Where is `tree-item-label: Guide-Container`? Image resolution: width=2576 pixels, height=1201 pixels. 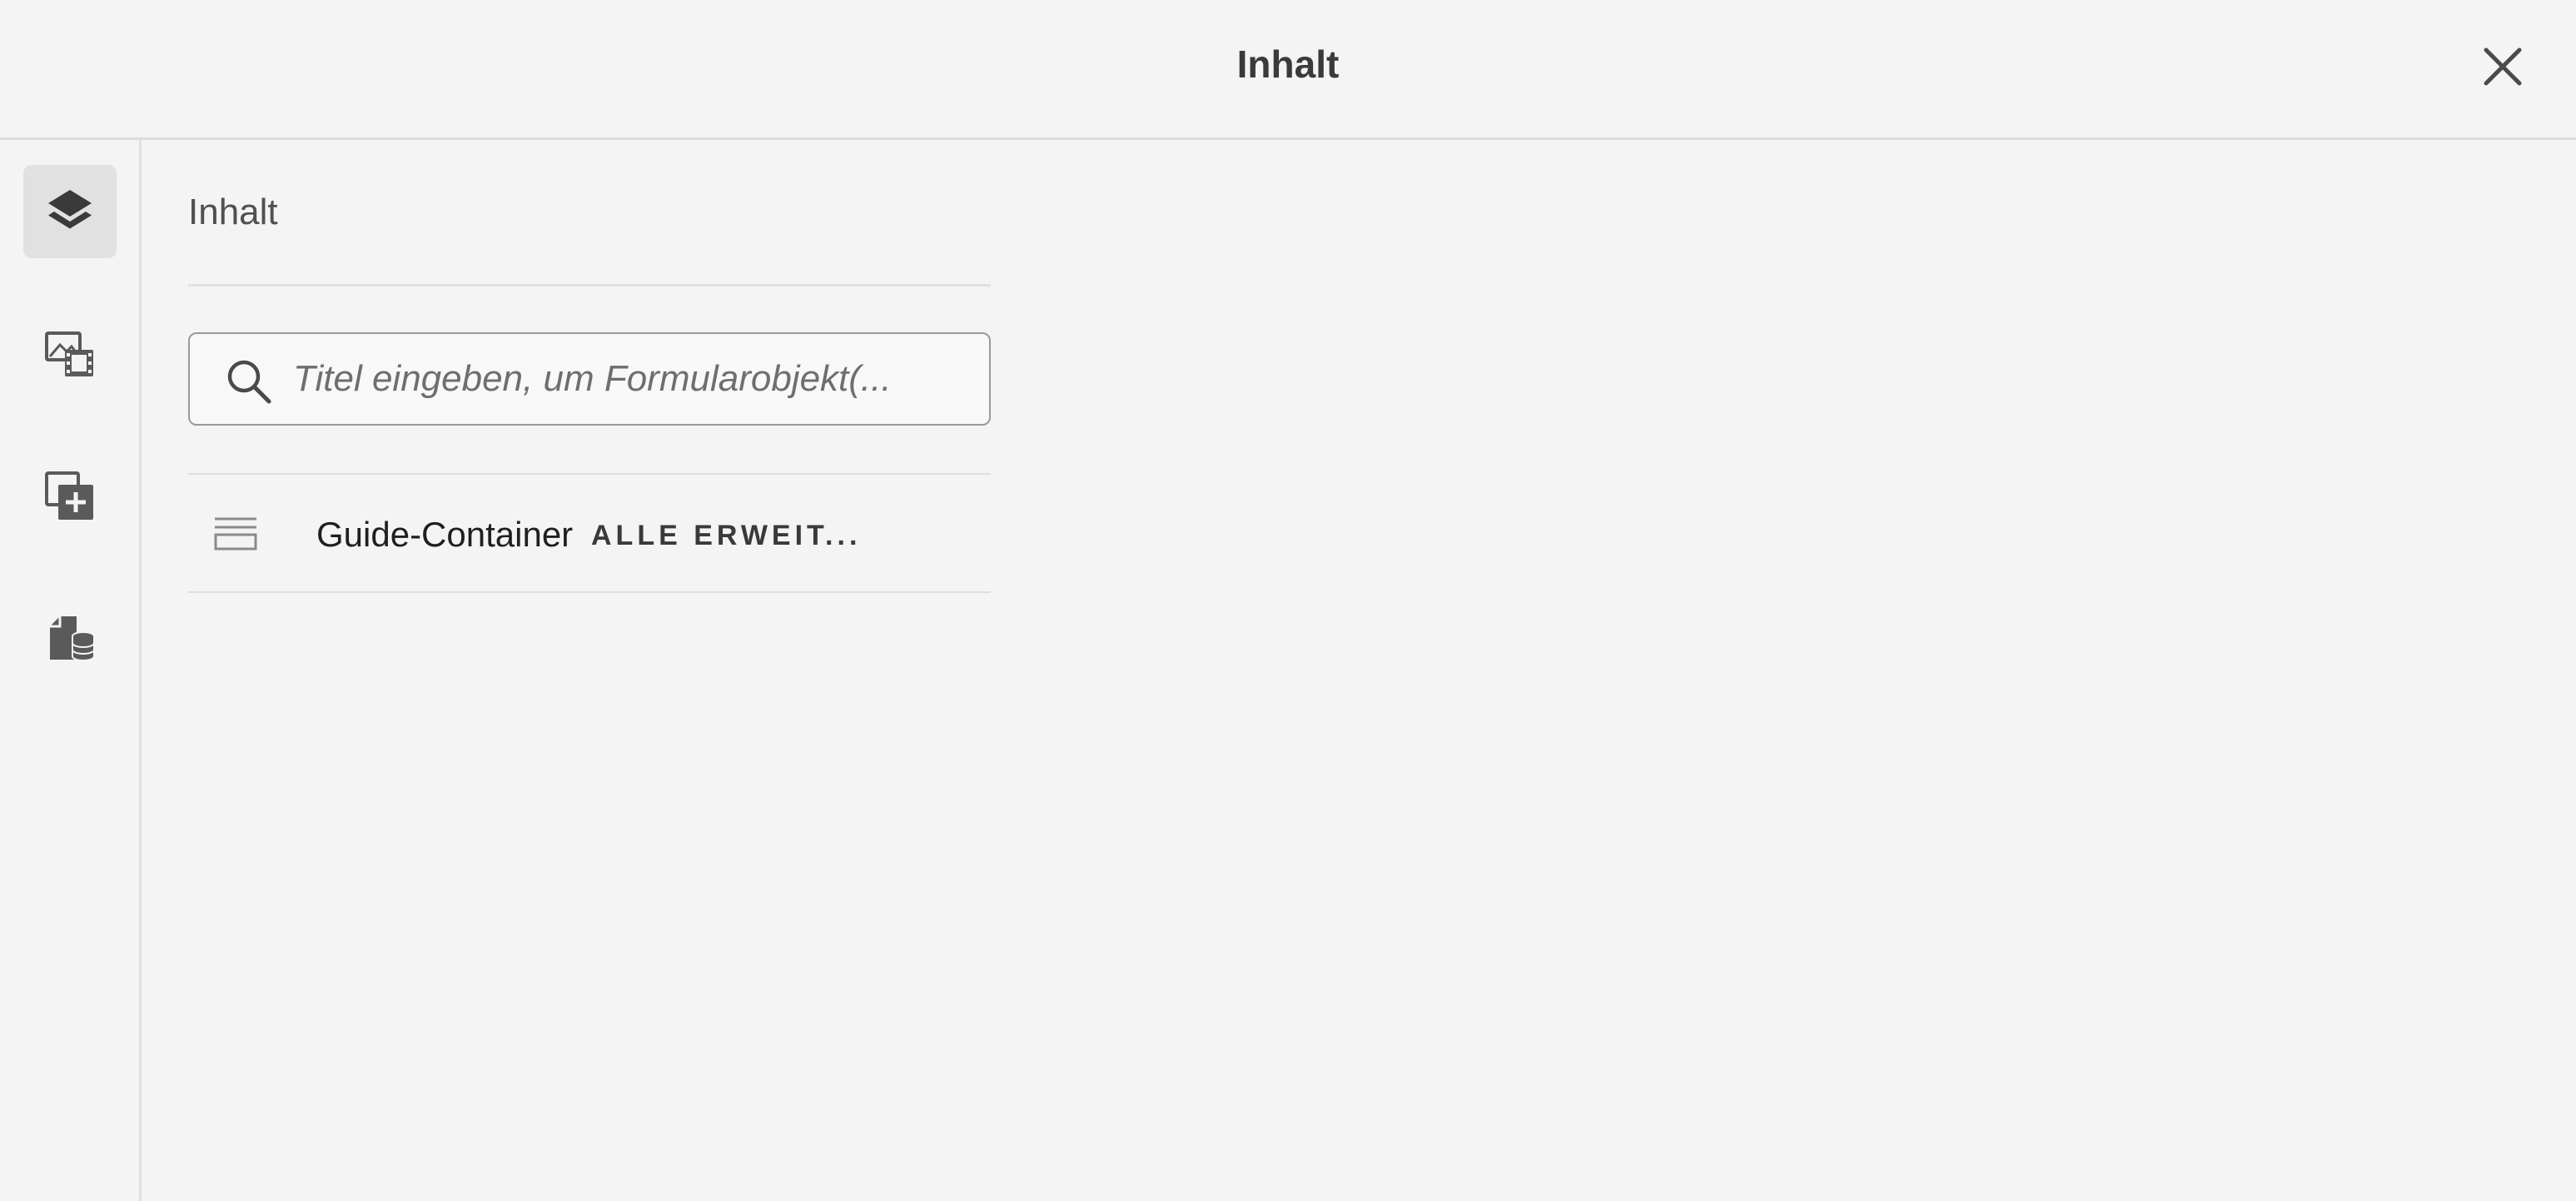
tree-item-label: Guide-Container is located at coordinates (445, 534).